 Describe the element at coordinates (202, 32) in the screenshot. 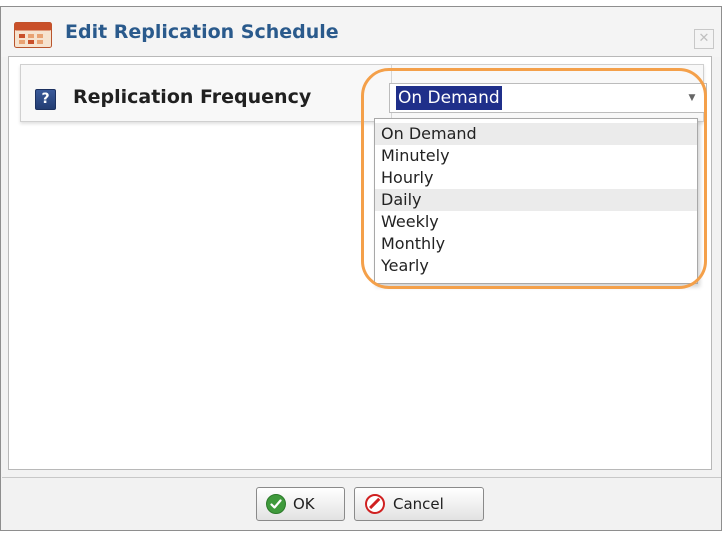

I see `dialog-title: Edit Replication Schedule` at that location.